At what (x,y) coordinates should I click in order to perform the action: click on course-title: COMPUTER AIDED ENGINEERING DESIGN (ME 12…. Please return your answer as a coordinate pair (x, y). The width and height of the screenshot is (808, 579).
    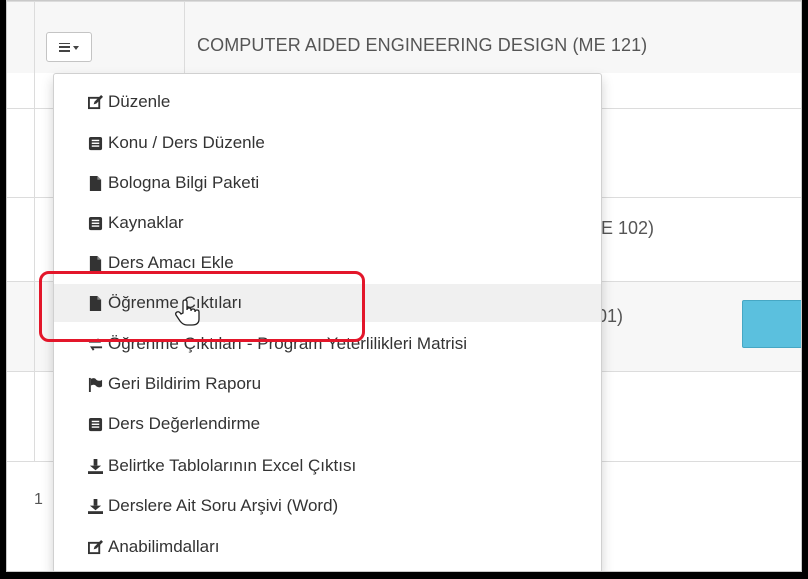
    Looking at the image, I should click on (422, 45).